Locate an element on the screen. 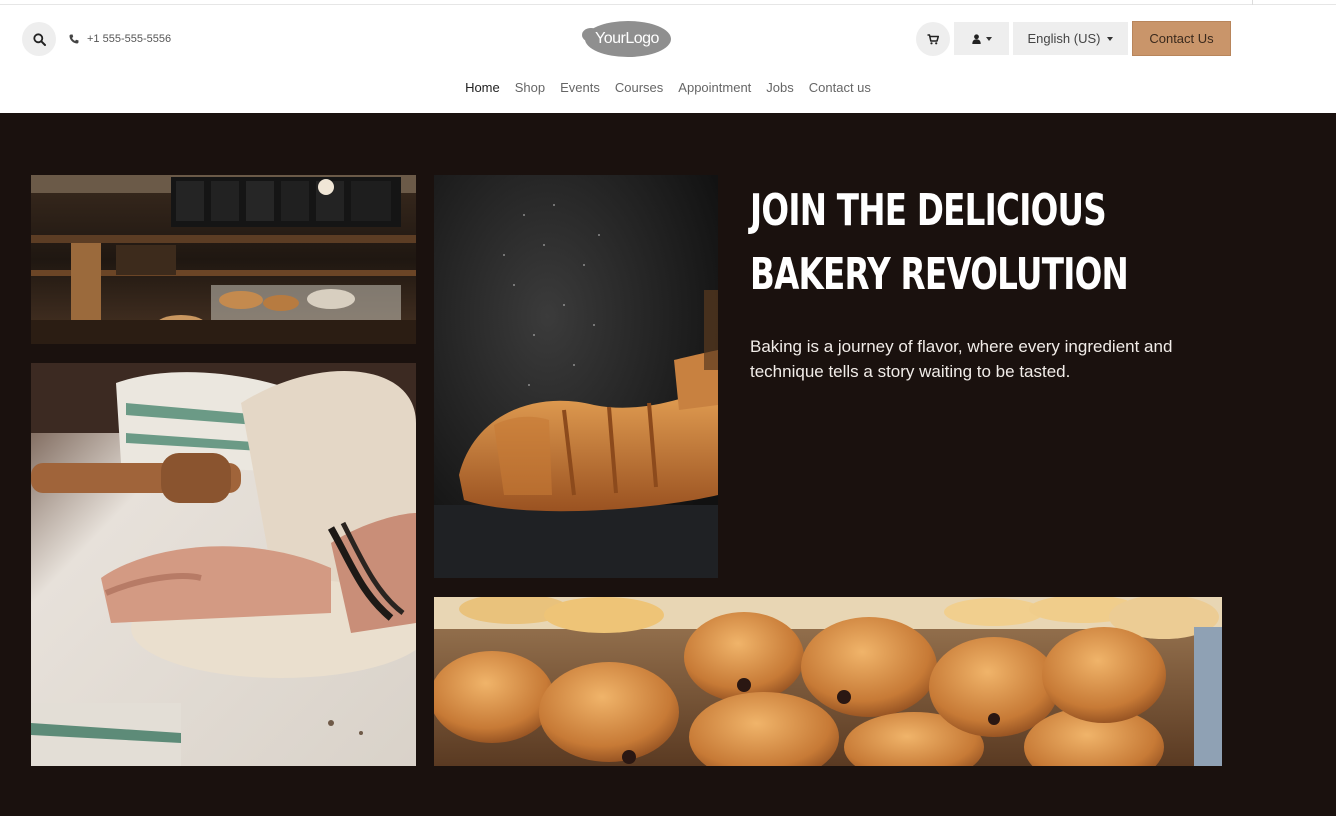 The width and height of the screenshot is (1336, 816). user-menu-button is located at coordinates (981, 38).